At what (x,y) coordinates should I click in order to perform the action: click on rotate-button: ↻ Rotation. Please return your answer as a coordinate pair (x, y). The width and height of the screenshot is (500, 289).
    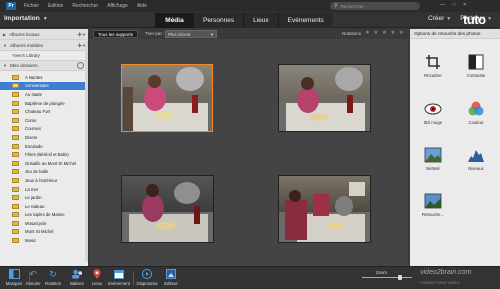
    Looking at the image, I should click on (53, 277).